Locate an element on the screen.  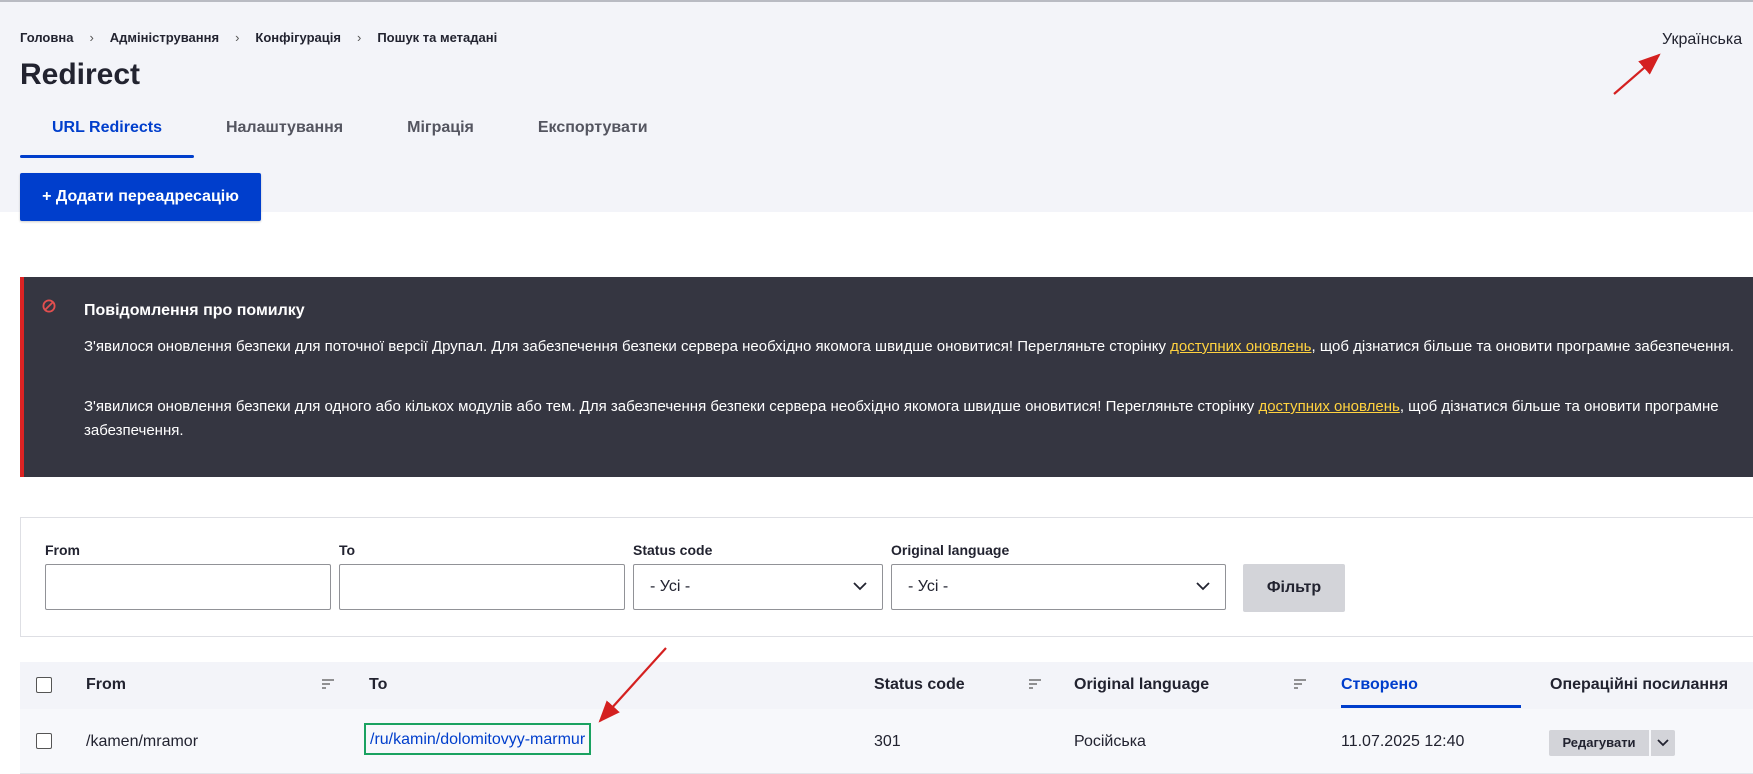
active-sort-indicator is located at coordinates (1431, 706).